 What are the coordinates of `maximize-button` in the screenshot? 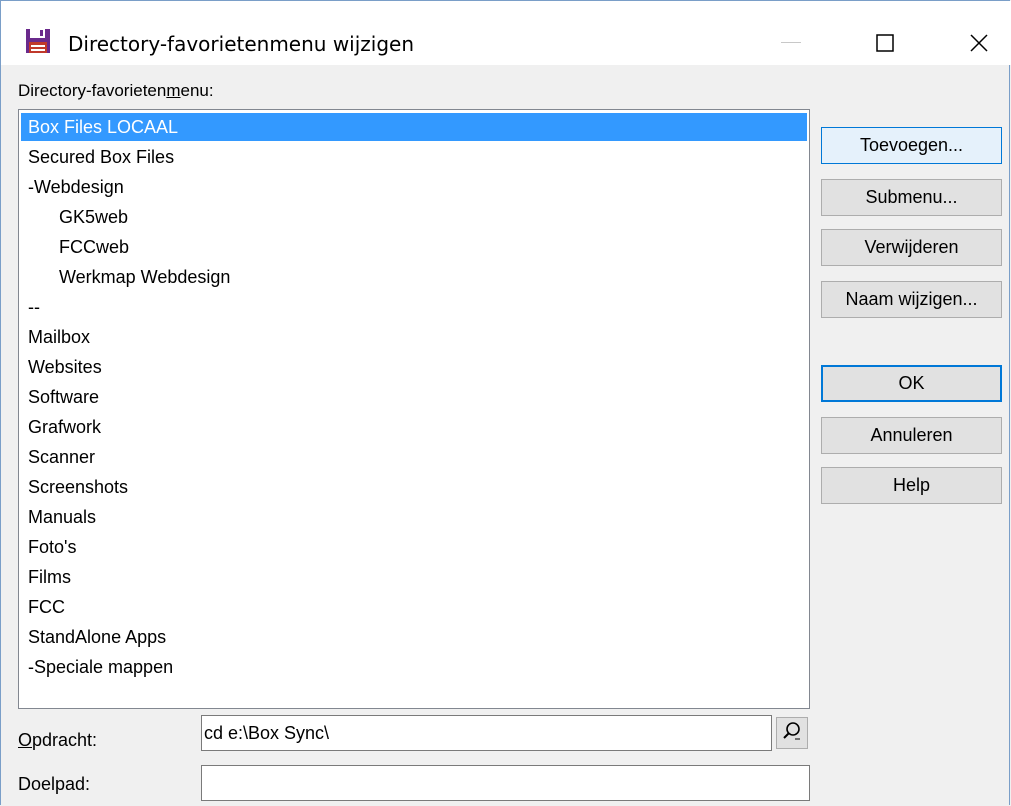 It's located at (885, 43).